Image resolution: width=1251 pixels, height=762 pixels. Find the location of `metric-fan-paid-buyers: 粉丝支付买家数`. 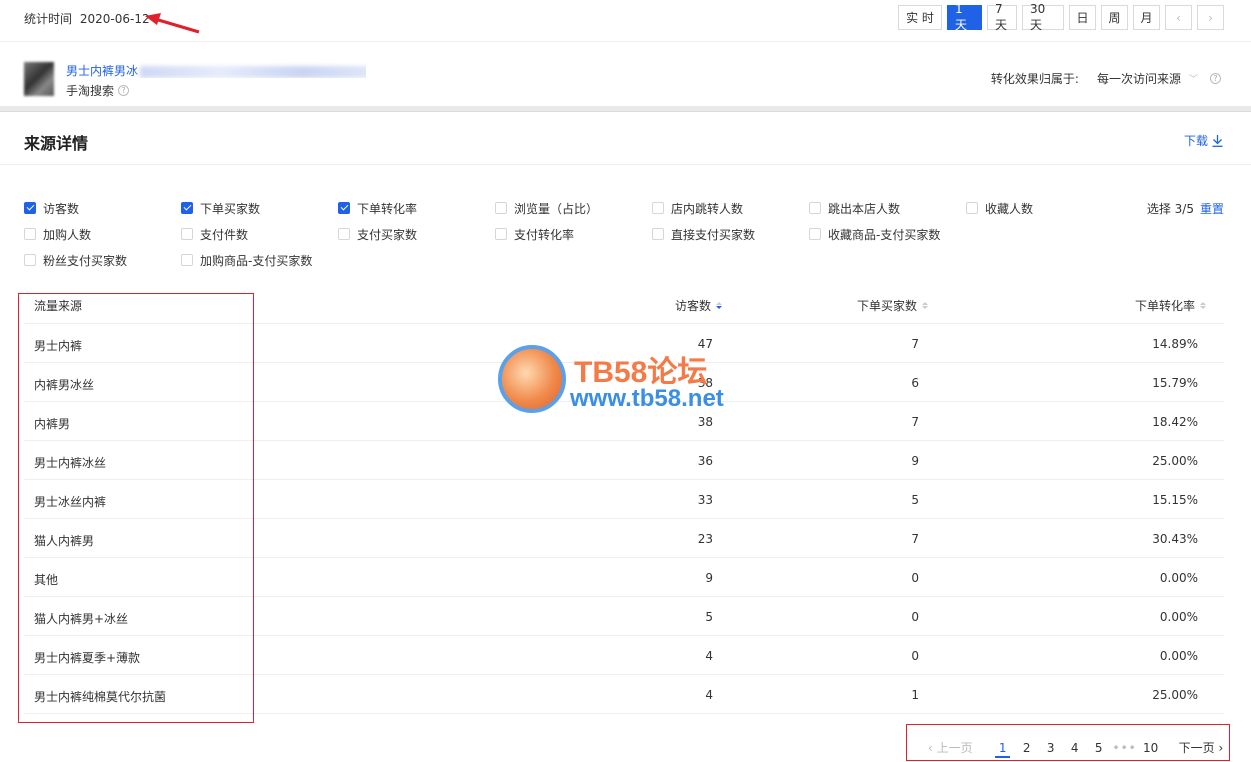

metric-fan-paid-buyers: 粉丝支付买家数 is located at coordinates (75, 260).